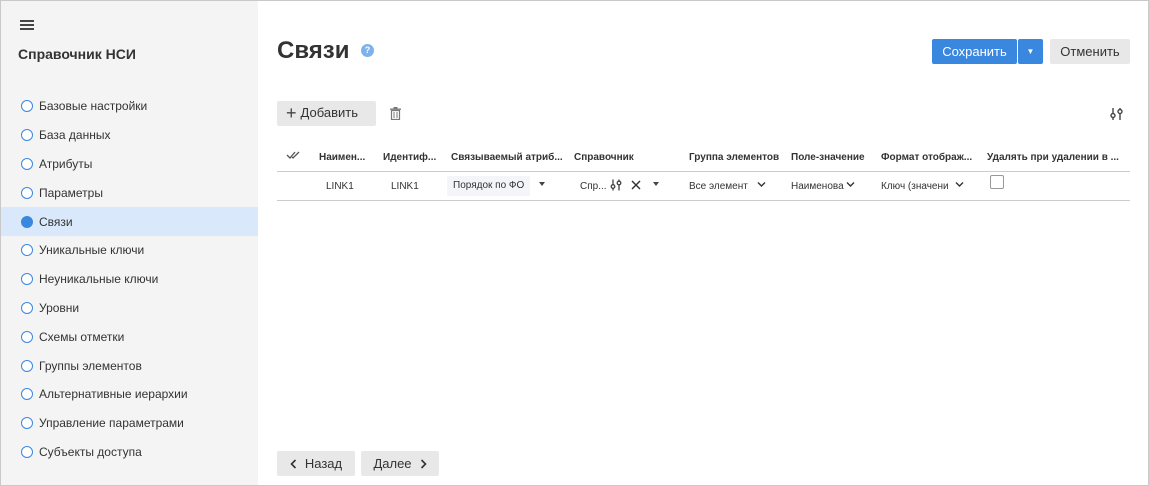 Image resolution: width=1149 pixels, height=486 pixels. I want to click on sidebar-item-label: Атрибуты, so click(66, 163).